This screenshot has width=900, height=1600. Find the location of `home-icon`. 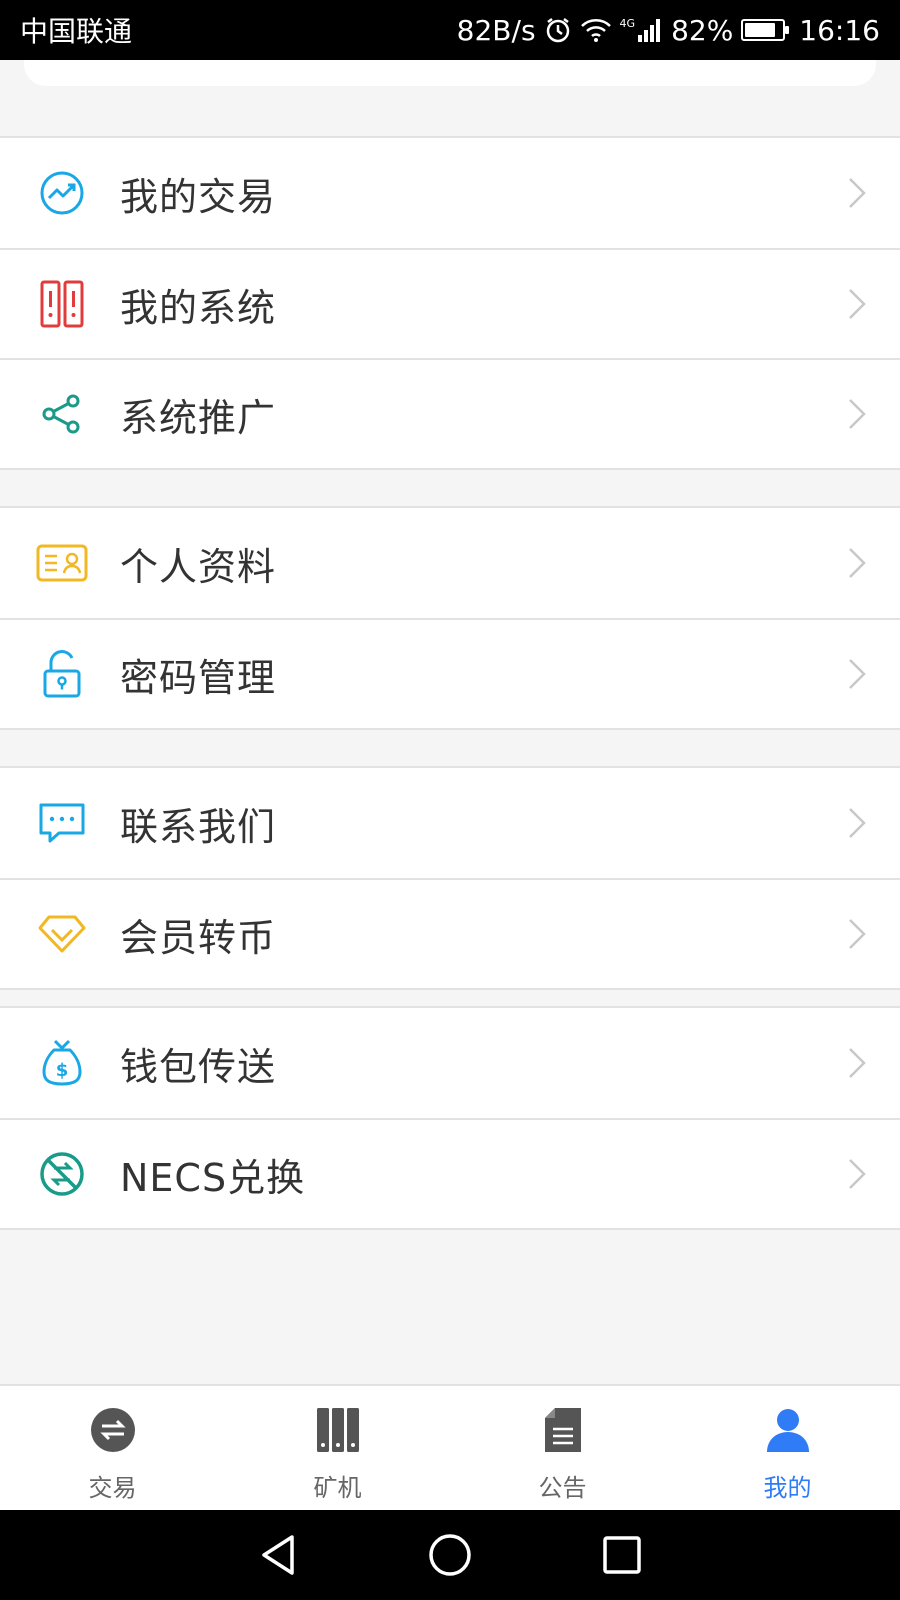

home-icon is located at coordinates (450, 1555).